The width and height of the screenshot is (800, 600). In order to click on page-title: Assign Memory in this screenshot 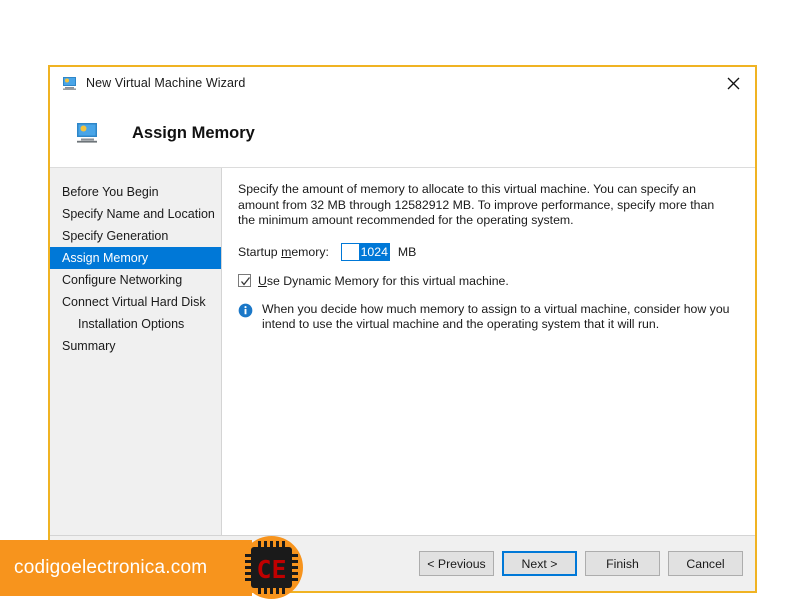, I will do `click(193, 132)`.